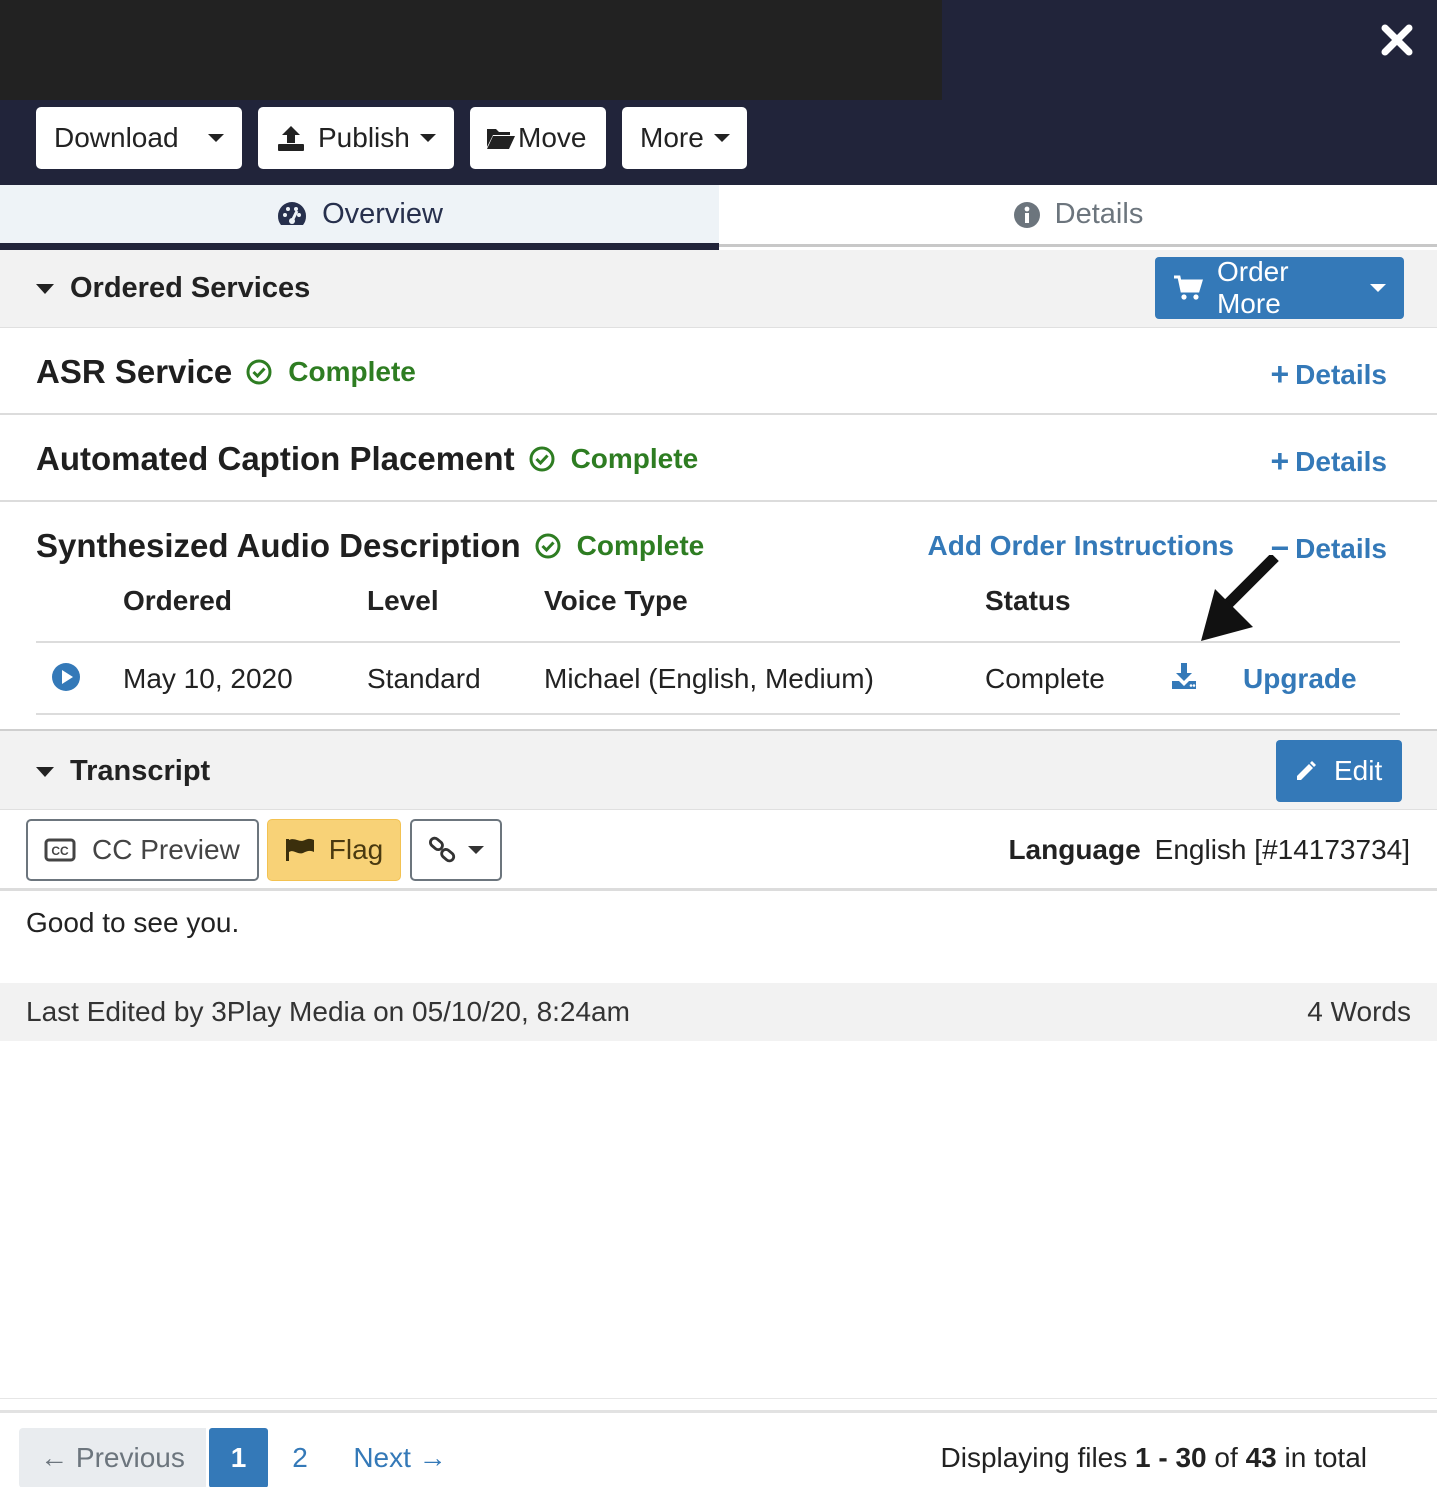  What do you see at coordinates (1282, 849) in the screenshot?
I see `language-value: English [#14173734]` at bounding box center [1282, 849].